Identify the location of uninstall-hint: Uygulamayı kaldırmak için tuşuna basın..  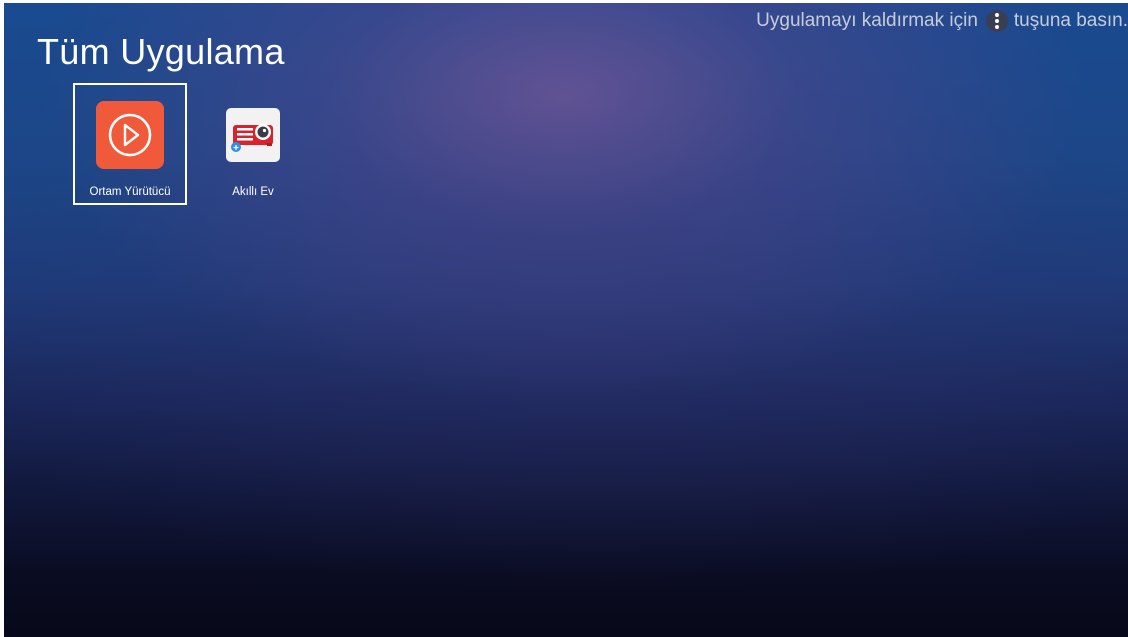
(942, 21).